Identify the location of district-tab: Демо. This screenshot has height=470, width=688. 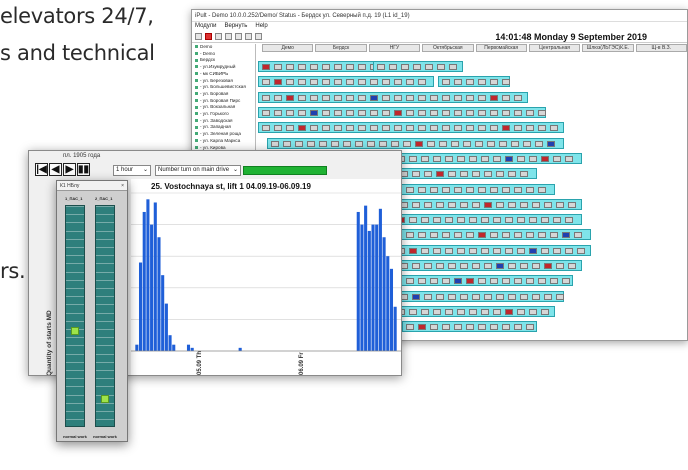
(288, 48).